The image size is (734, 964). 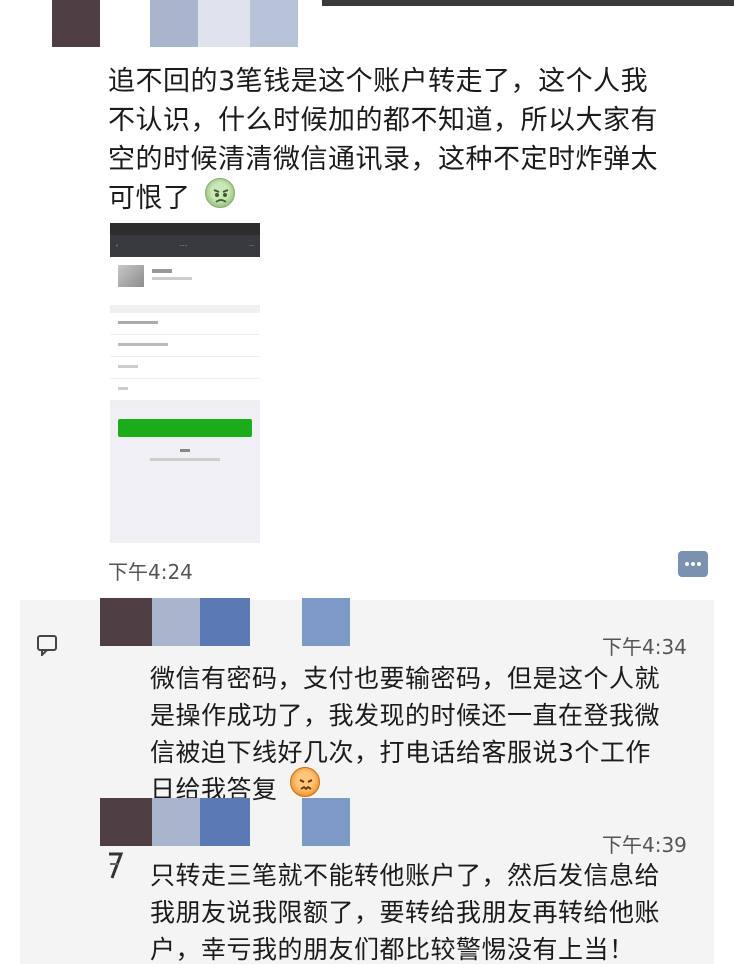 What do you see at coordinates (220, 193) in the screenshot?
I see `angry-face-emoji-icon` at bounding box center [220, 193].